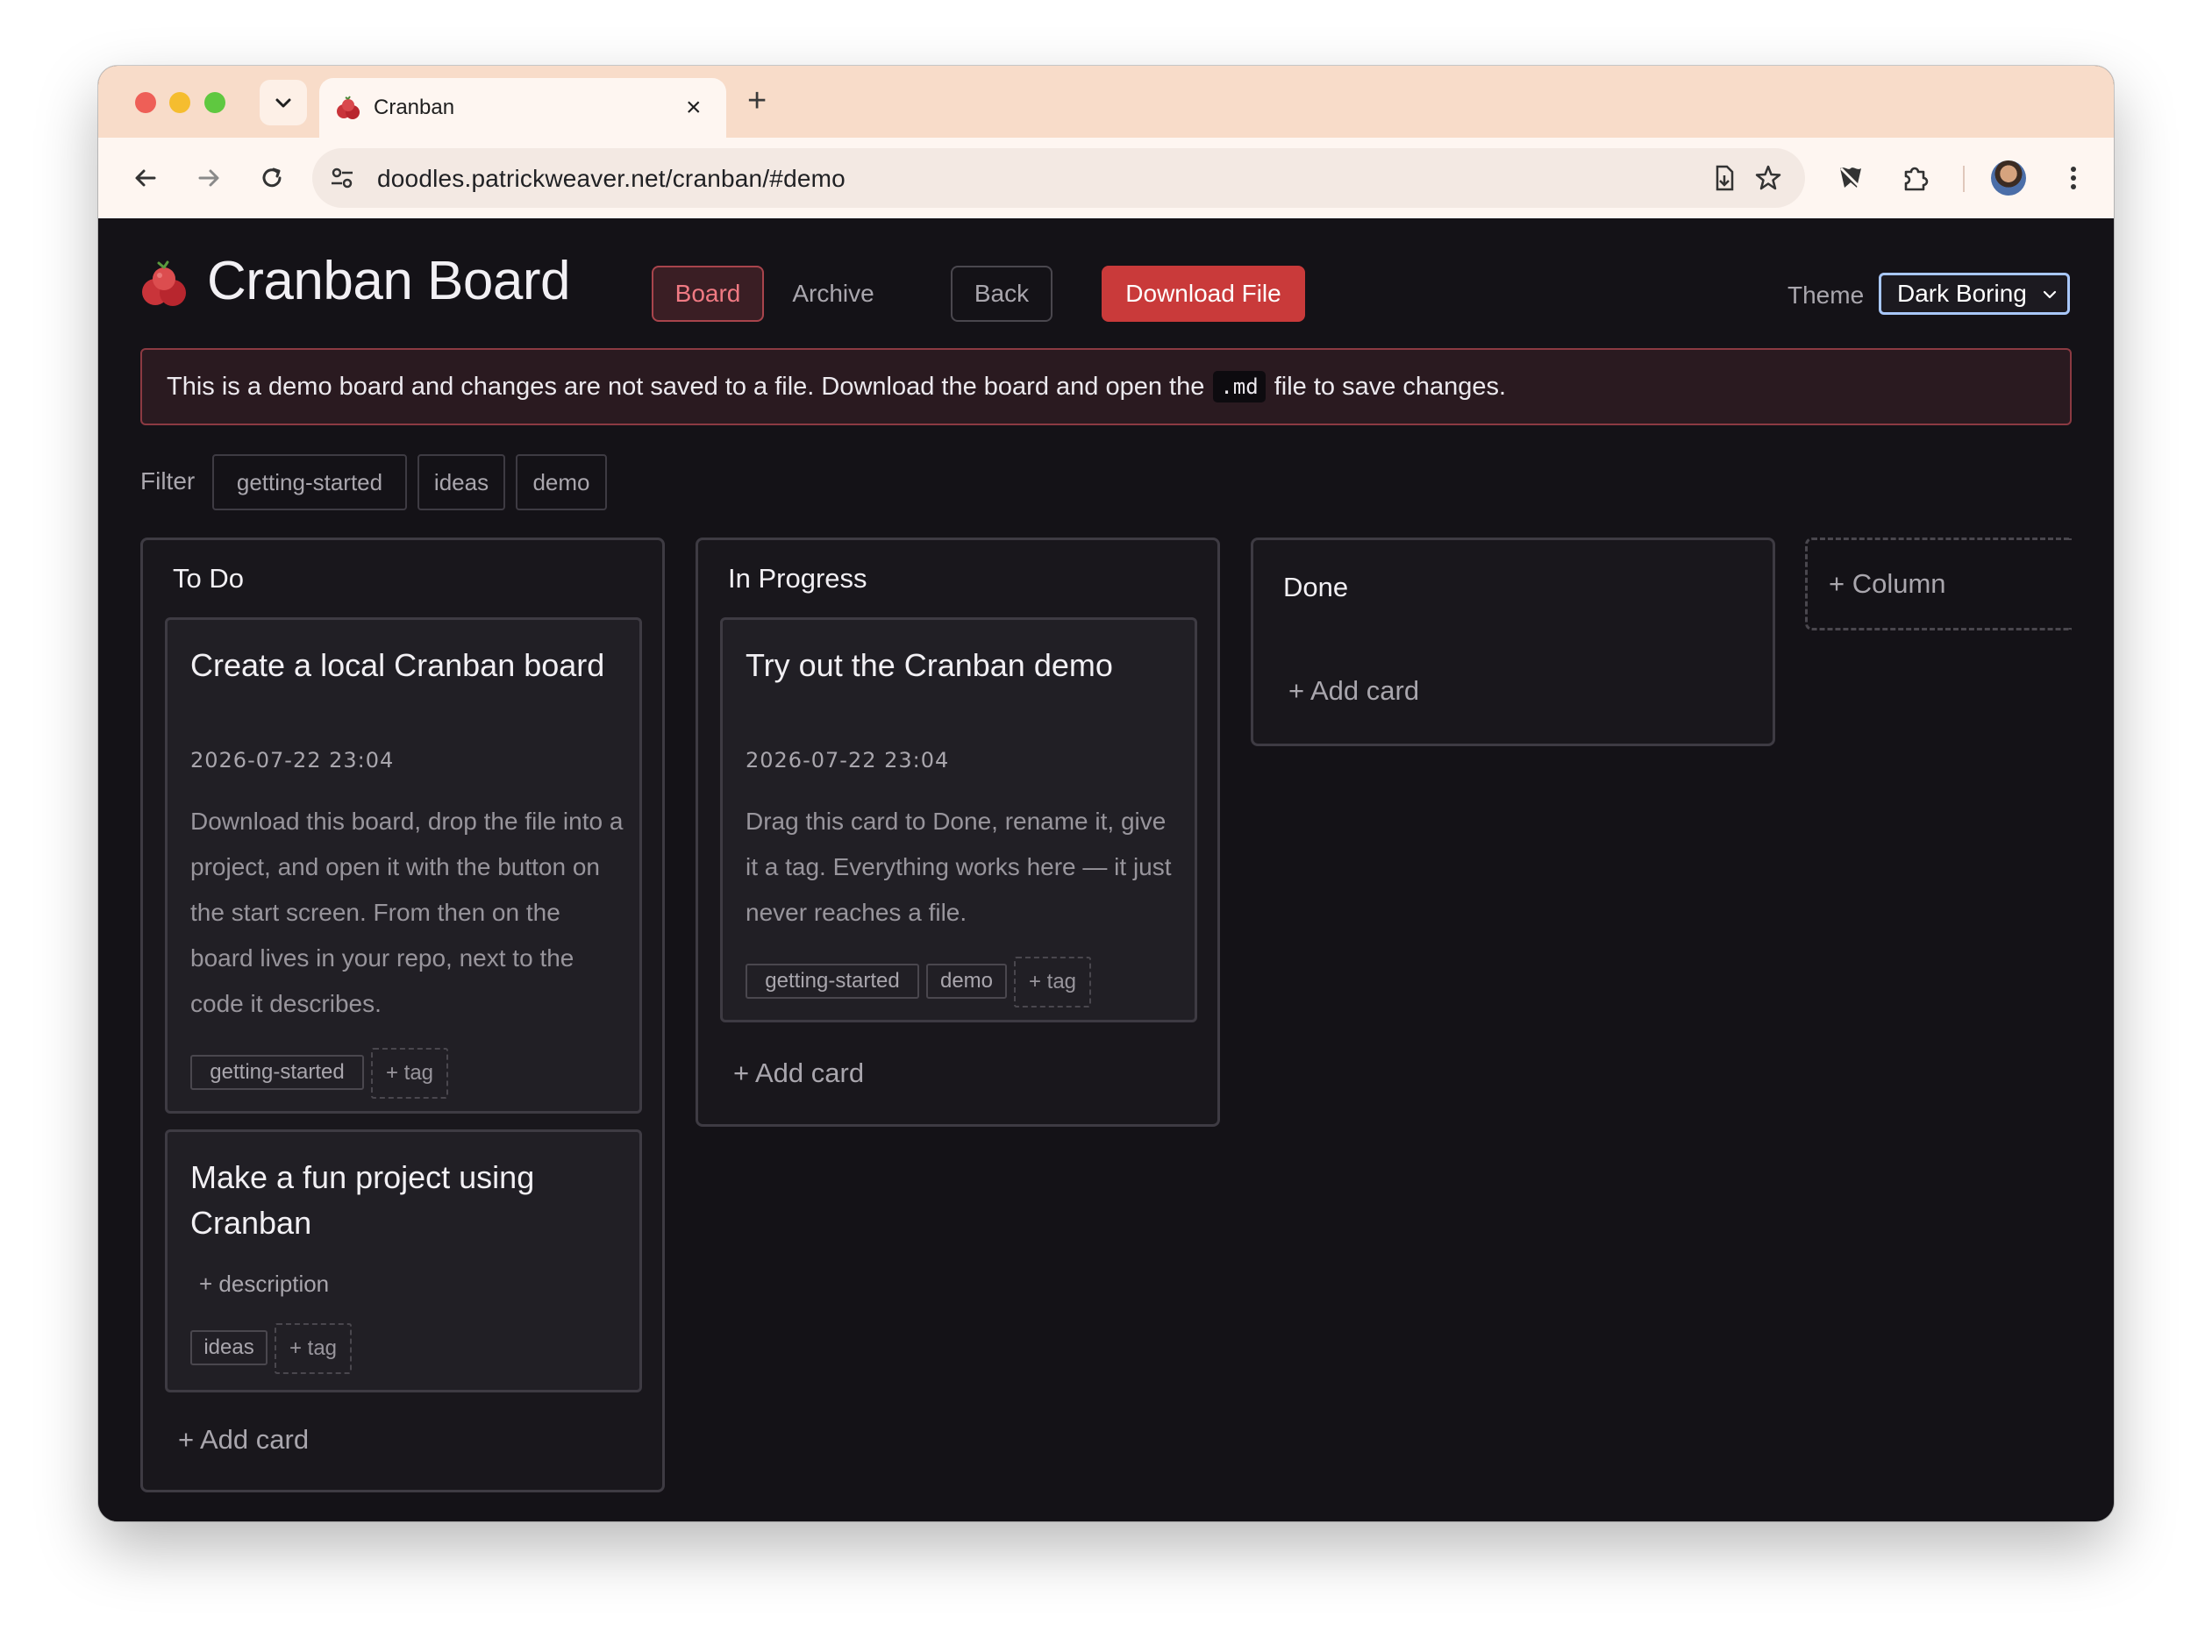  What do you see at coordinates (1724, 178) in the screenshot?
I see `install-app-icon` at bounding box center [1724, 178].